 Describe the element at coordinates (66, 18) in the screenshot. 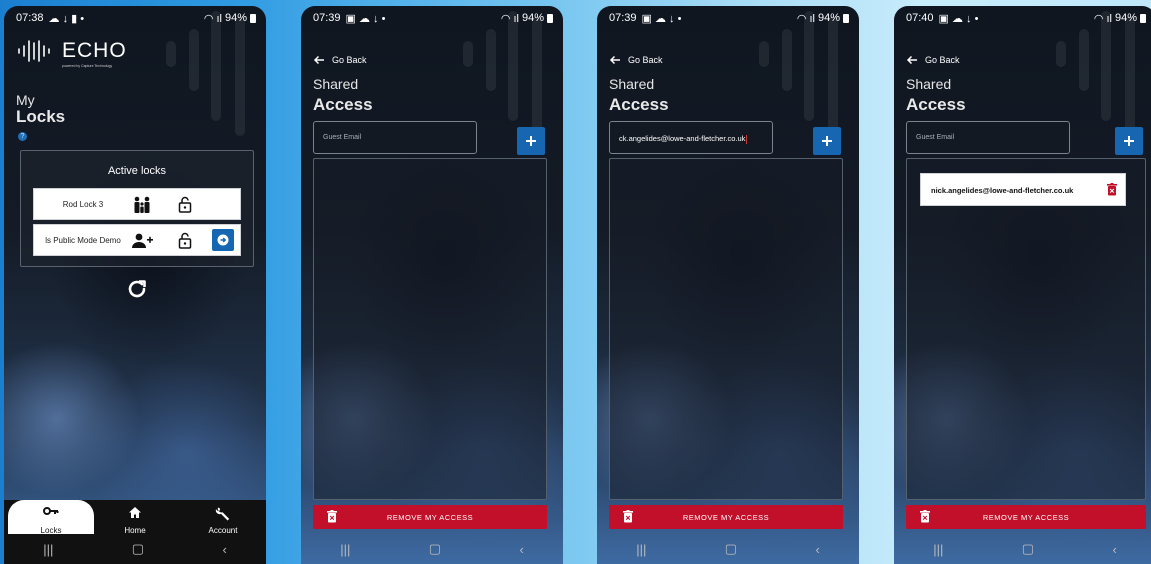

I see `notification-icons: ☁ ↓ ▮ •` at that location.